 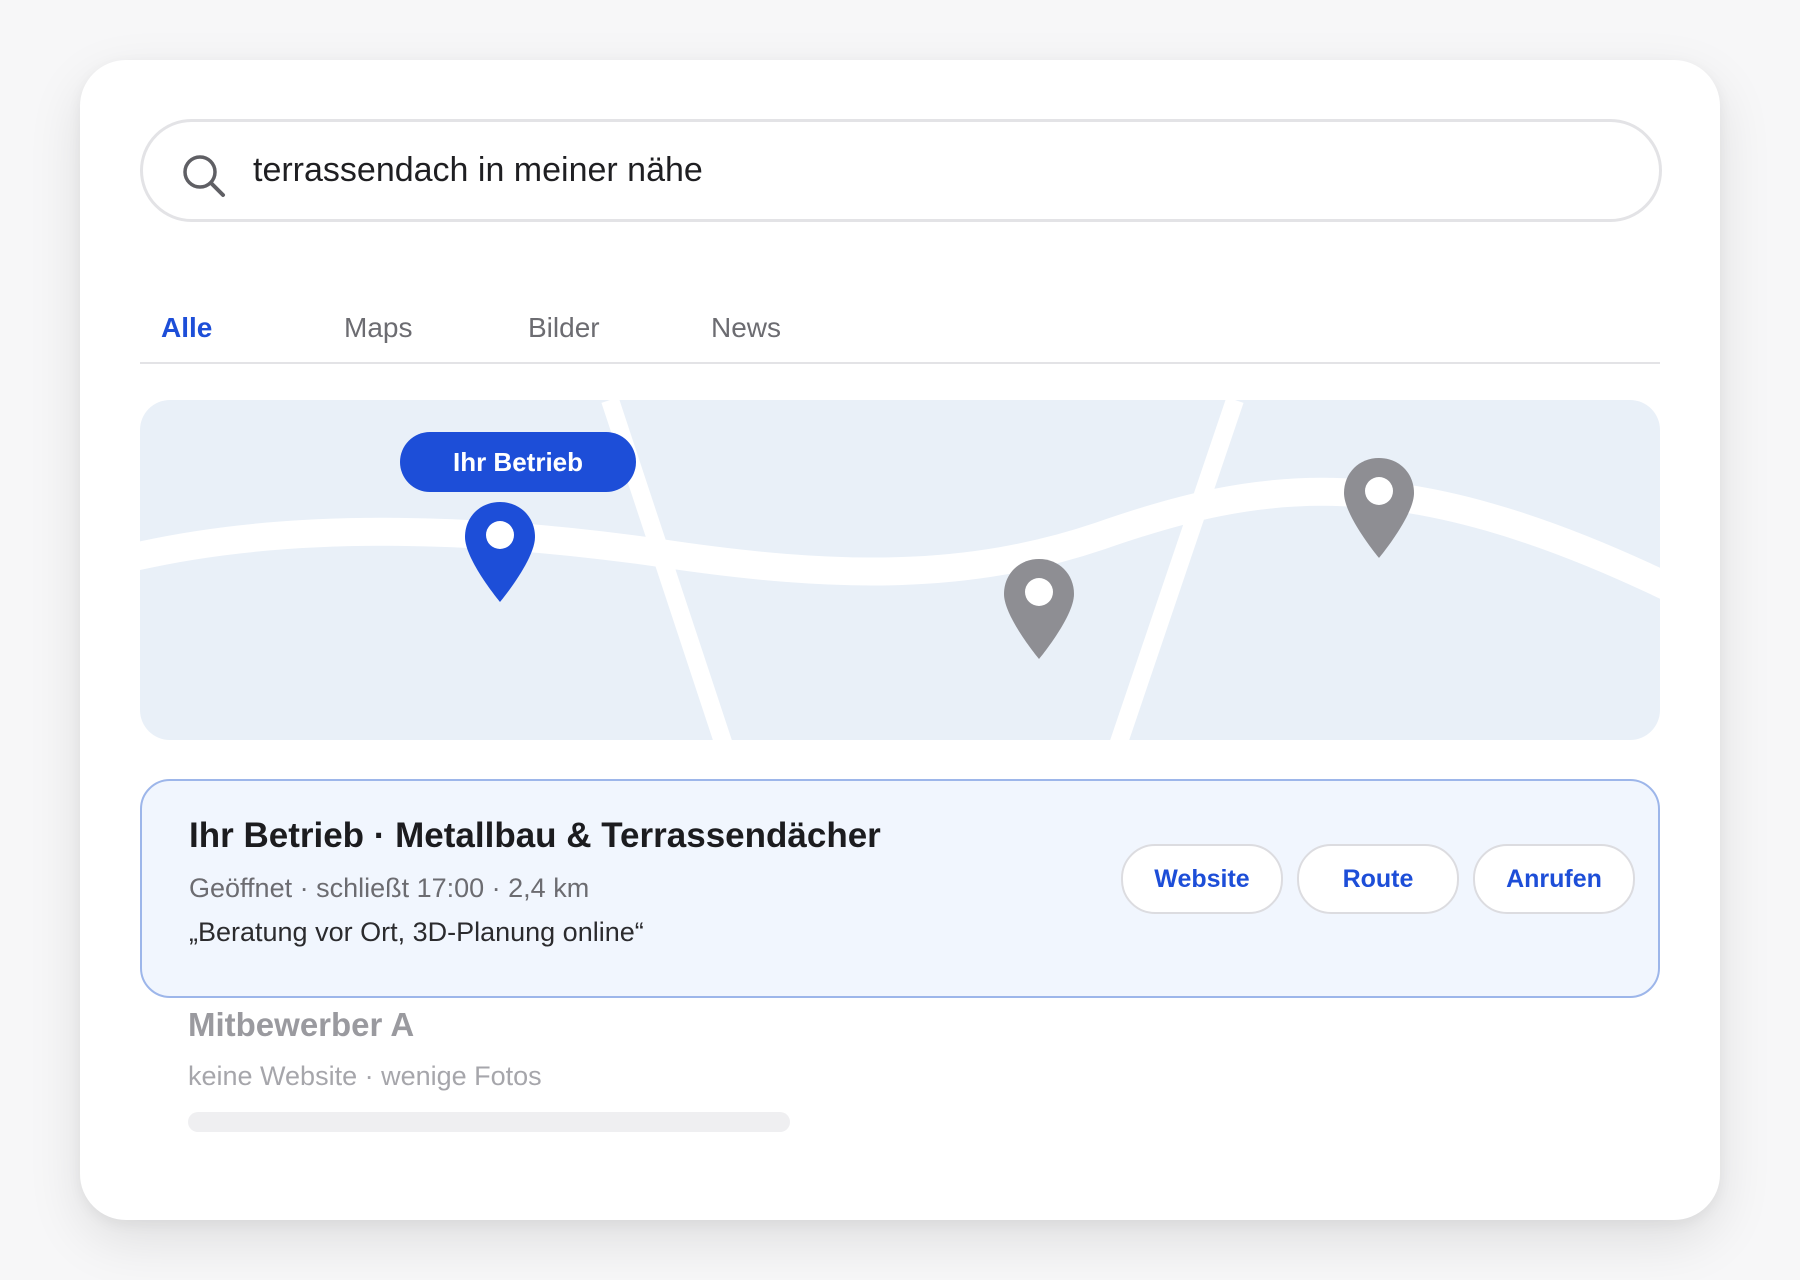 I want to click on search-input: terrassendach in meiner nähe, so click(x=478, y=170).